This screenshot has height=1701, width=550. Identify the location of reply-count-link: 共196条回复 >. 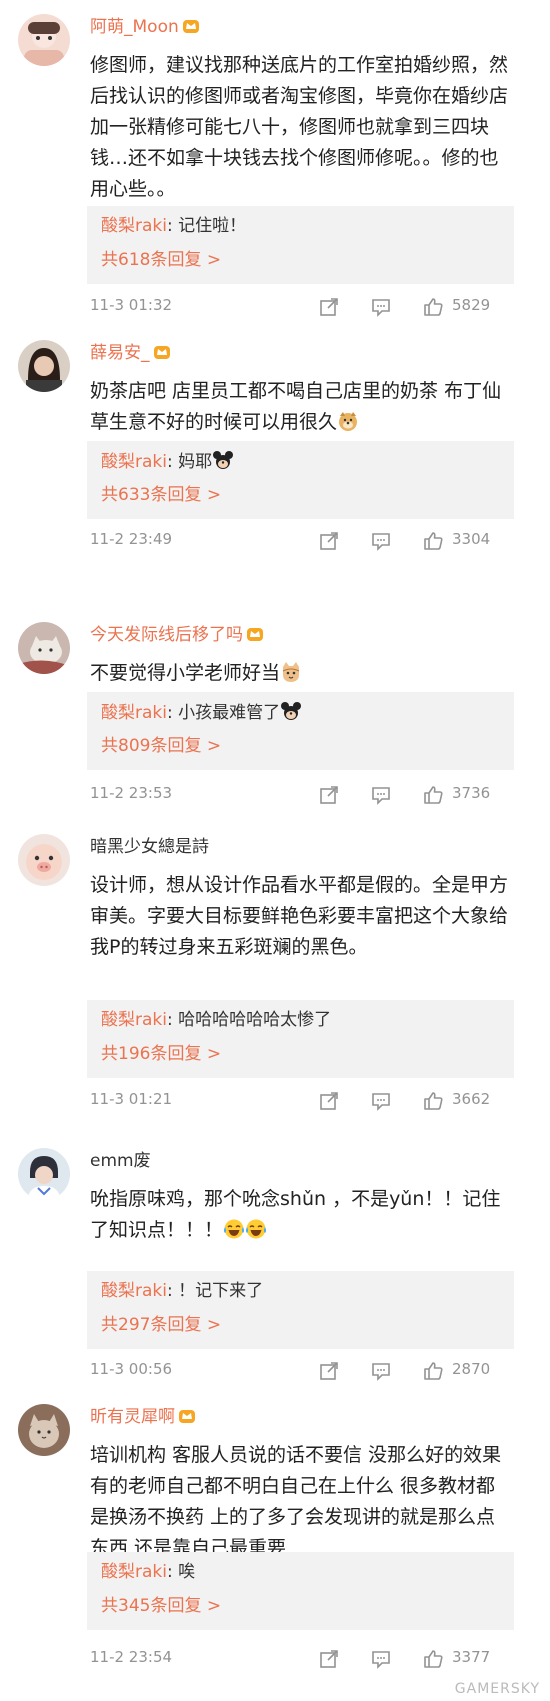
(161, 1054).